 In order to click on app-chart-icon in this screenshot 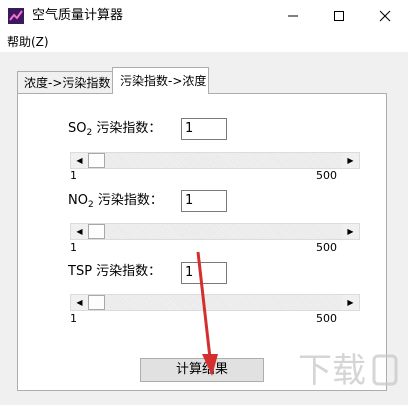, I will do `click(16, 16)`.